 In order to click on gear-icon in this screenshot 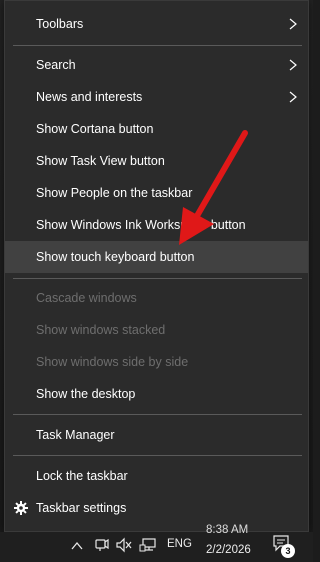, I will do `click(21, 508)`.